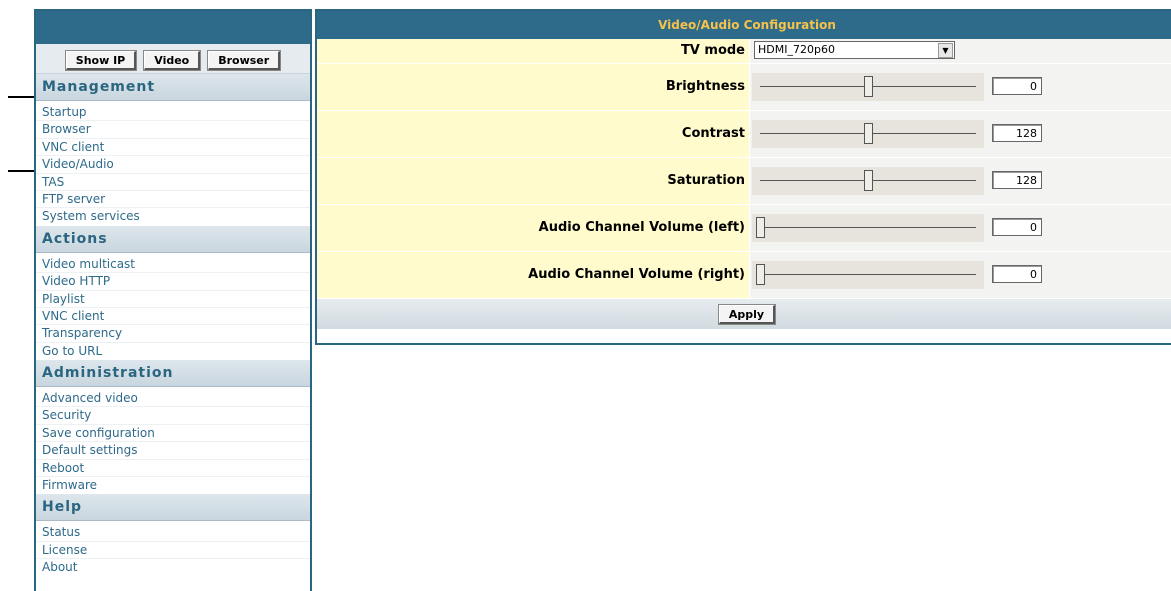 The image size is (1171, 591). I want to click on sidebar-item-video-multicast: Video multicast, so click(173, 264).